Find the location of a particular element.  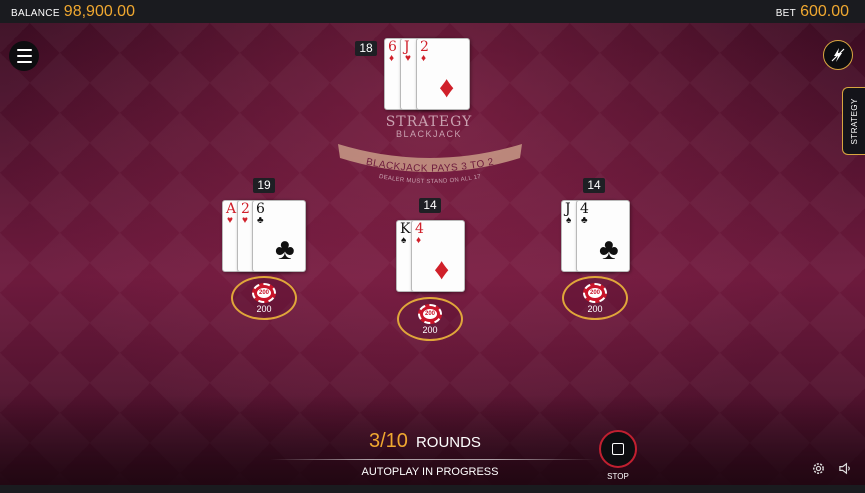

playing-card: 4 ♦ ♦ is located at coordinates (438, 256).